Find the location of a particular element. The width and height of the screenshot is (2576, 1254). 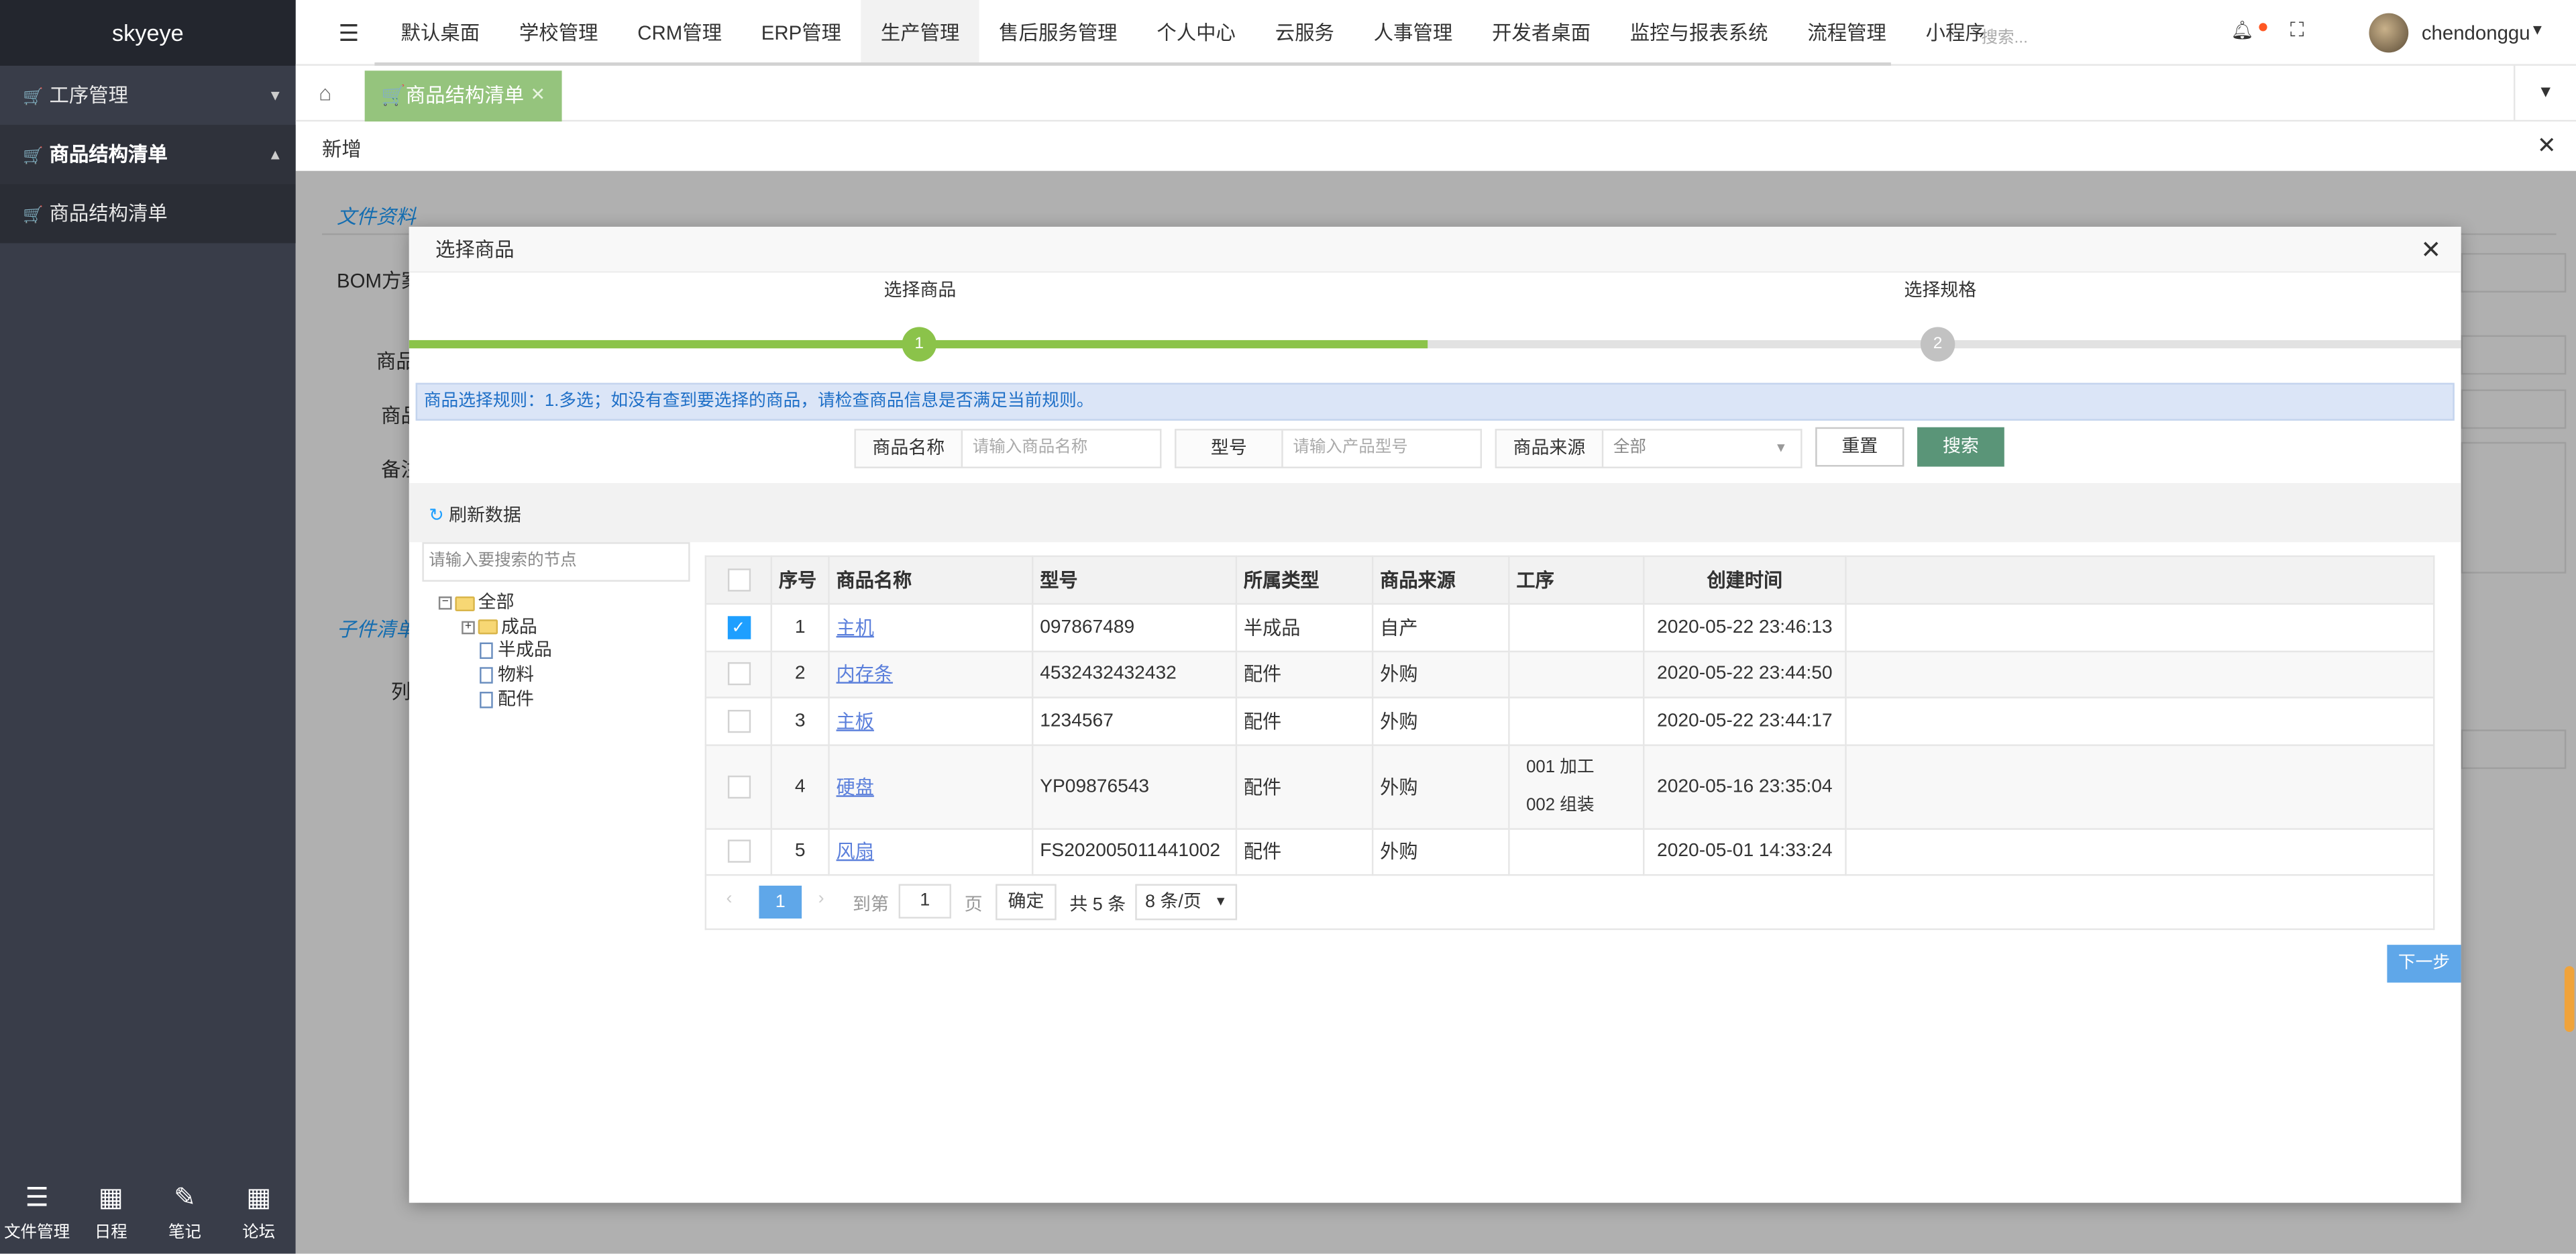

cell-name: 主板 is located at coordinates (931, 720).